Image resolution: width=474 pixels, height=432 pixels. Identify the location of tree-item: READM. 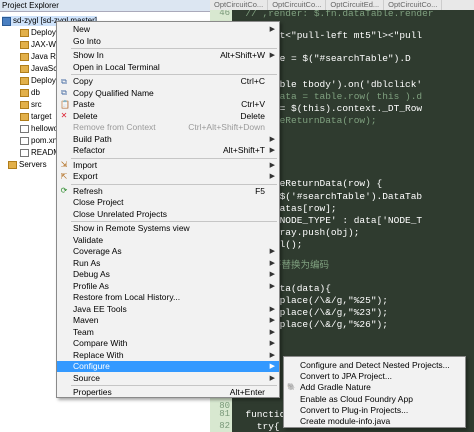
(40, 153).